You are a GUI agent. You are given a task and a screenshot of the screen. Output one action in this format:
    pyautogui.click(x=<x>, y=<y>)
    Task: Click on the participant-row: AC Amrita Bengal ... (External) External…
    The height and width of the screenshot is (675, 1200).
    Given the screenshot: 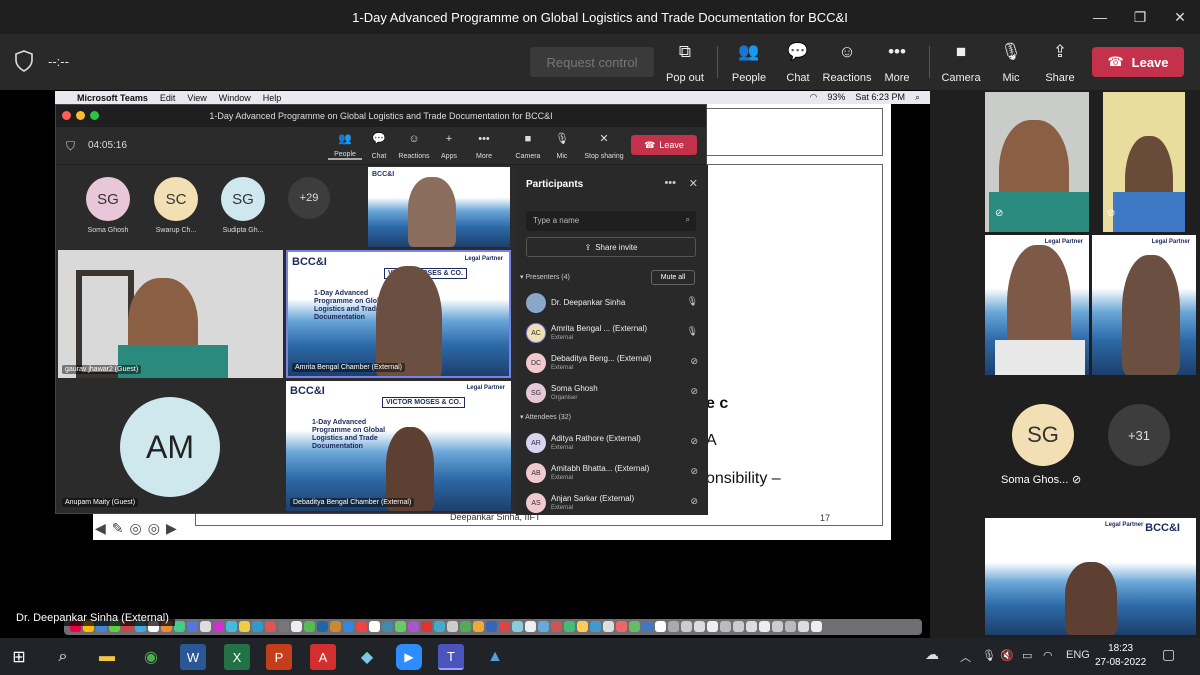 What is the action you would take?
    pyautogui.click(x=612, y=334)
    